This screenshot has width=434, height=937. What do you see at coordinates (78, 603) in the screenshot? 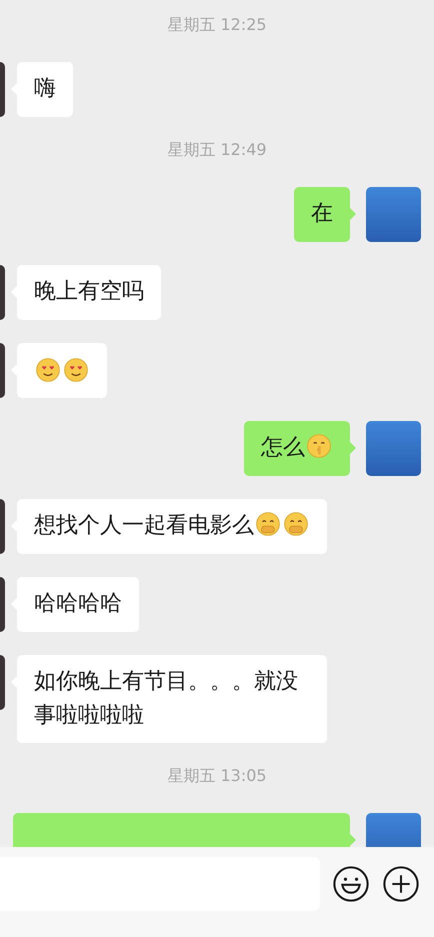
I see `message-text: 哈哈哈哈` at bounding box center [78, 603].